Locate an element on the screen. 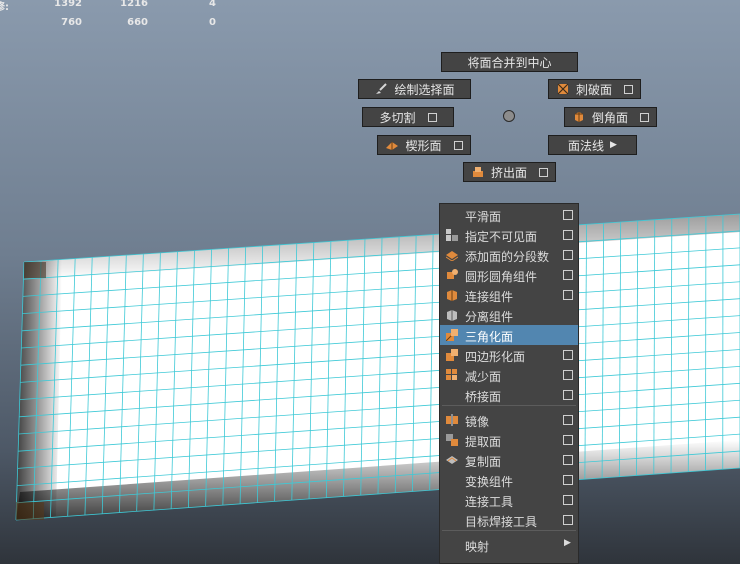 This screenshot has width=740, height=564. quadrangulate-icon is located at coordinates (452, 355).